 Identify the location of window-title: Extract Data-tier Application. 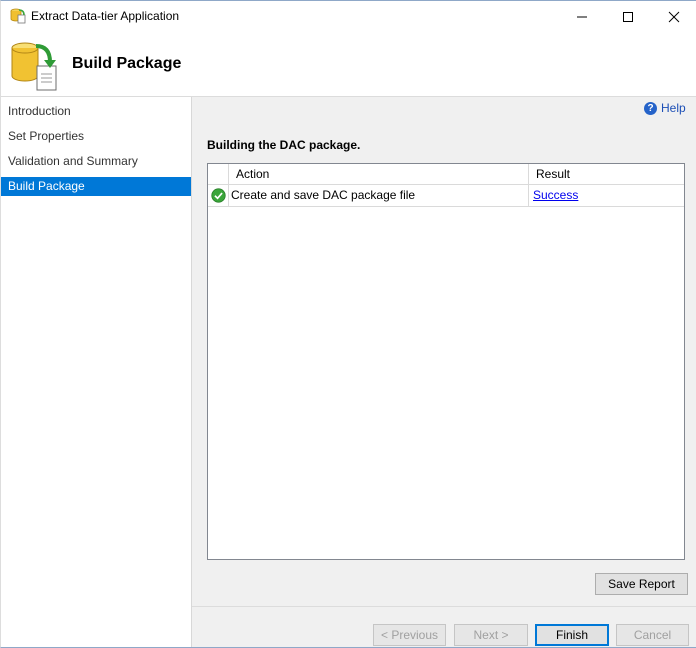
(105, 16).